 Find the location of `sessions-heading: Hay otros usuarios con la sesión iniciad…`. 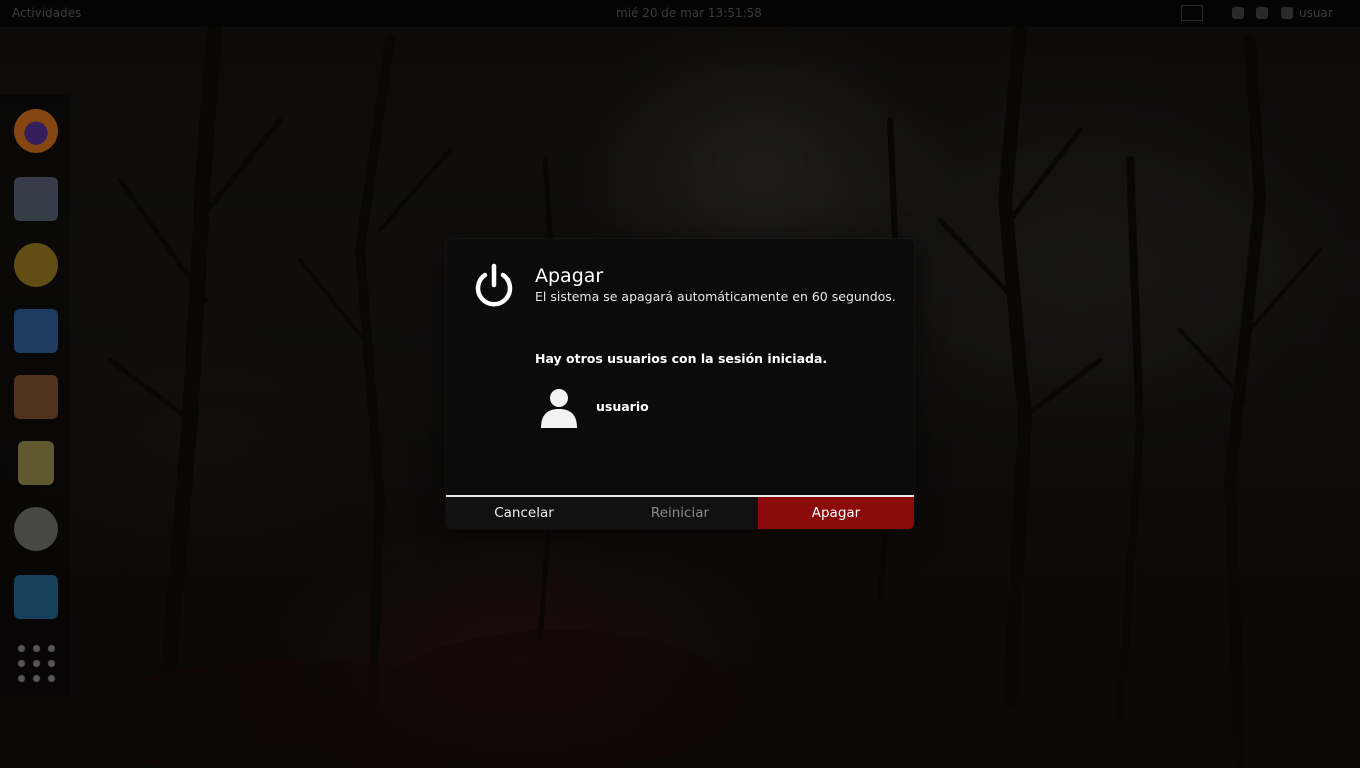

sessions-heading: Hay otros usuarios con la sesión iniciad… is located at coordinates (681, 358).